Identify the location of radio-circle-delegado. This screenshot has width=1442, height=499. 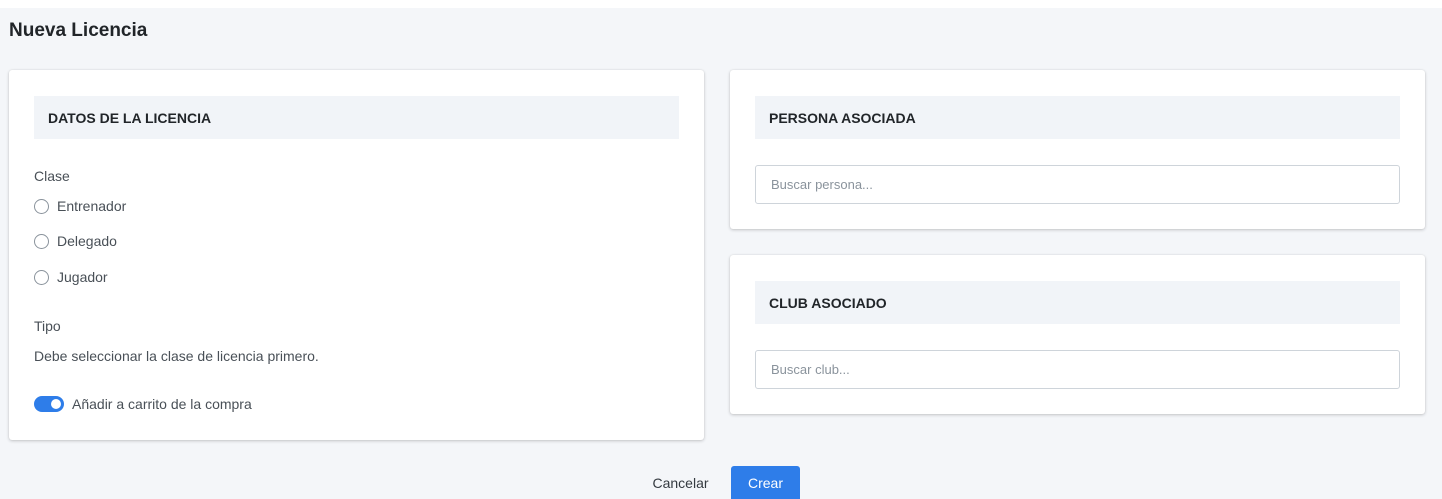
(41, 241).